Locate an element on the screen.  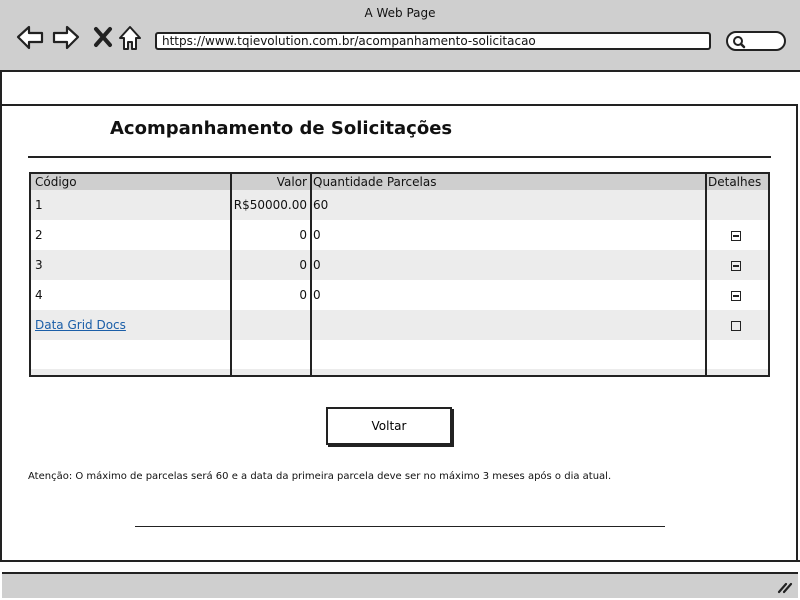
back-arrow-icon is located at coordinates (30, 38).